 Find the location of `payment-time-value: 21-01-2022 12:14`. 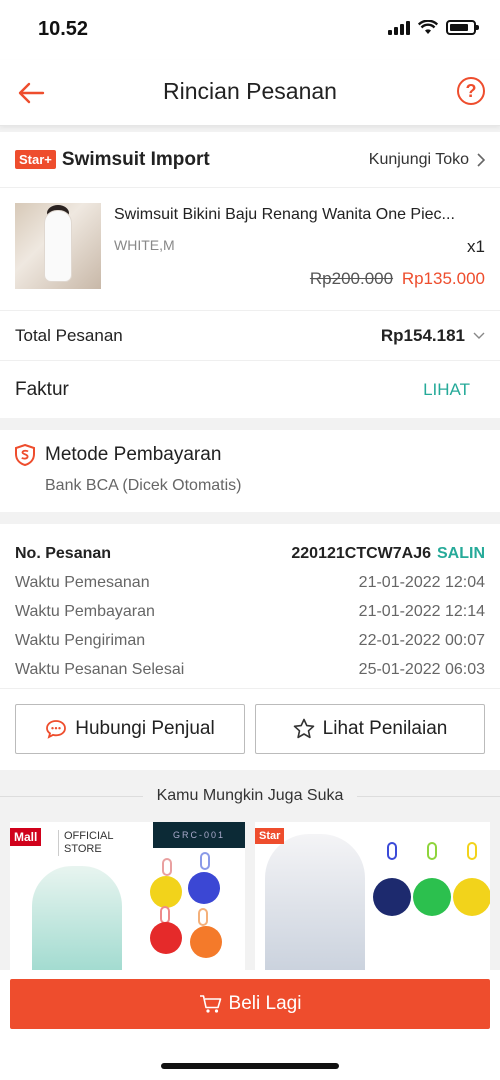

payment-time-value: 21-01-2022 12:14 is located at coordinates (421, 611).